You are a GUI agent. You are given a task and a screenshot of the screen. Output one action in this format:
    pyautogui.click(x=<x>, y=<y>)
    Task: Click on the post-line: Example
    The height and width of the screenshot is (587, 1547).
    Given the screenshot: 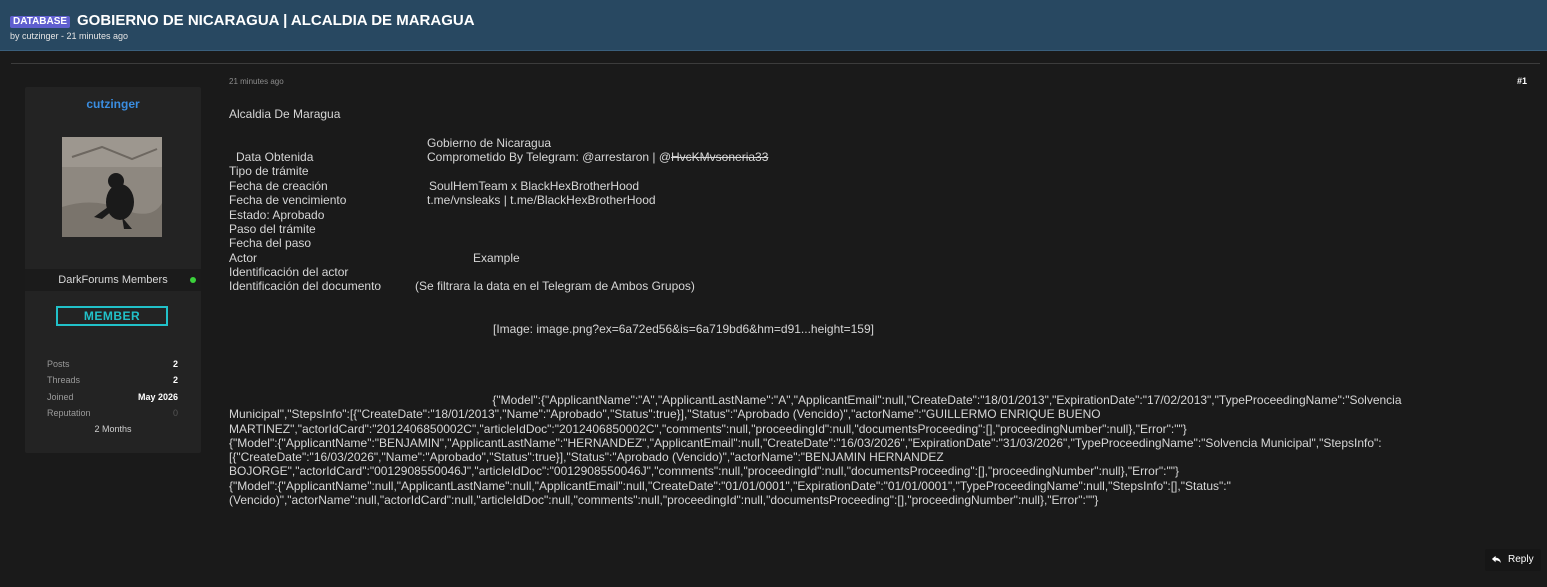 What is the action you would take?
    pyautogui.click(x=496, y=258)
    